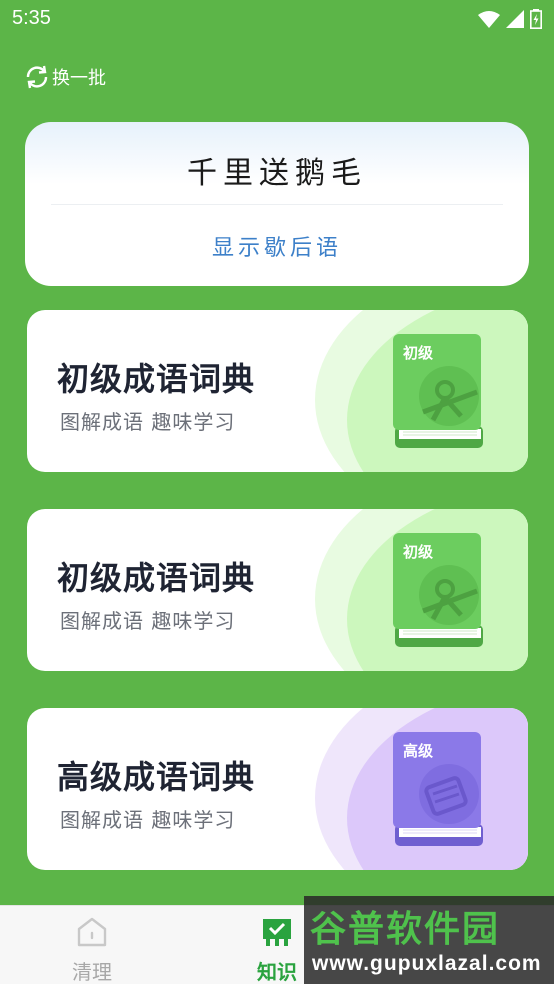 The image size is (554, 984). I want to click on book-badge: 高级, so click(418, 751).